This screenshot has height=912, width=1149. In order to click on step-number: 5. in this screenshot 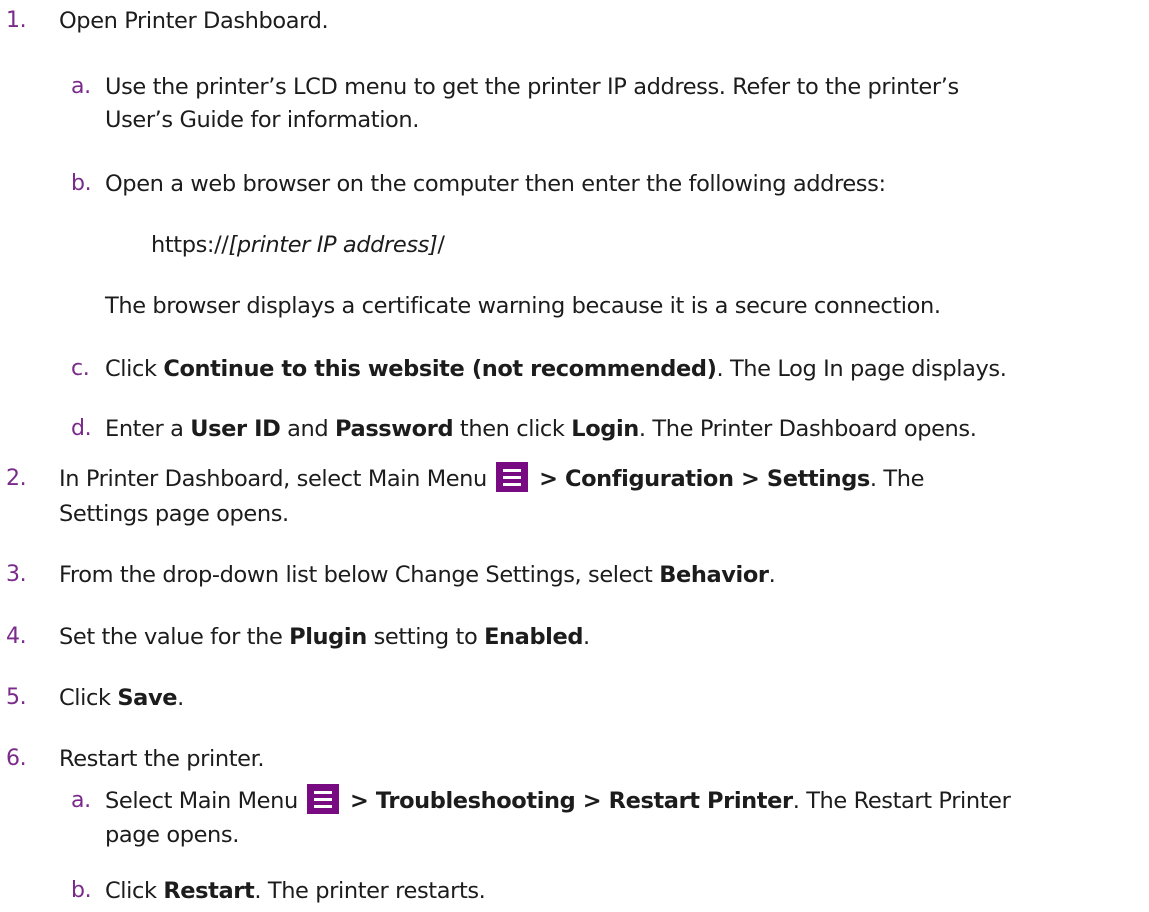, I will do `click(16, 697)`.